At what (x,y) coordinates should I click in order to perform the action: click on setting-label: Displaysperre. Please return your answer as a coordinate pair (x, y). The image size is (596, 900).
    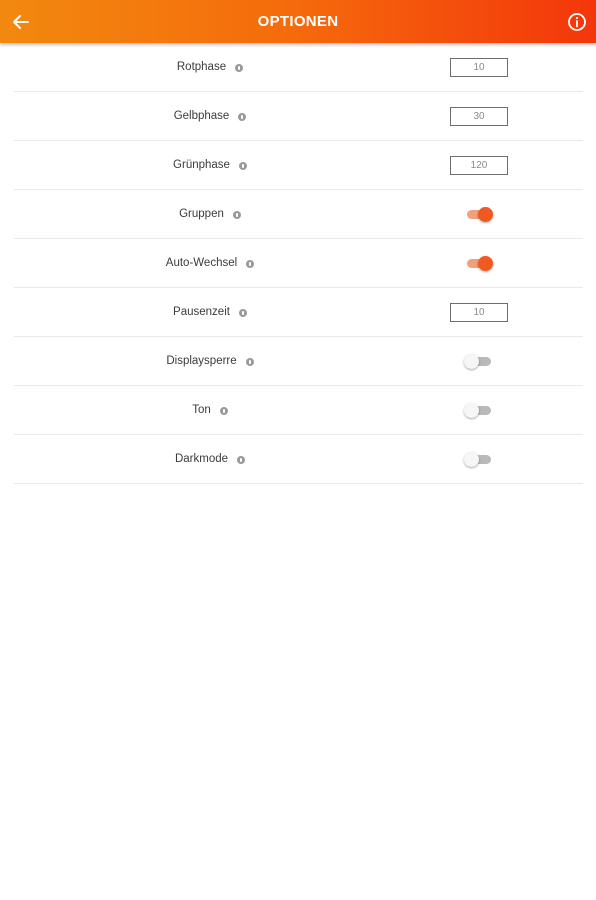
    Looking at the image, I should click on (201, 361).